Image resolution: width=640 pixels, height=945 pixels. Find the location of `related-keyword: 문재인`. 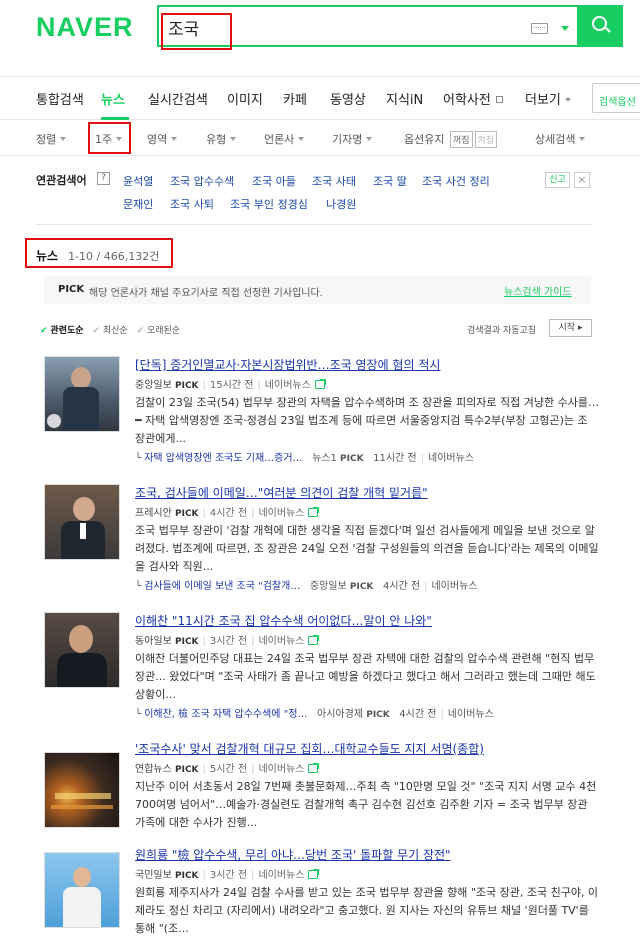

related-keyword: 문재인 is located at coordinates (138, 204).